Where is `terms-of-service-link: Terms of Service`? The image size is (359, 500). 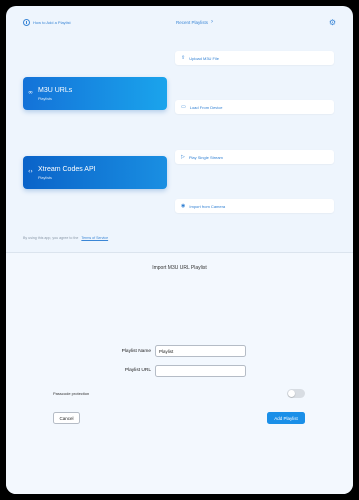 terms-of-service-link: Terms of Service is located at coordinates (94, 238).